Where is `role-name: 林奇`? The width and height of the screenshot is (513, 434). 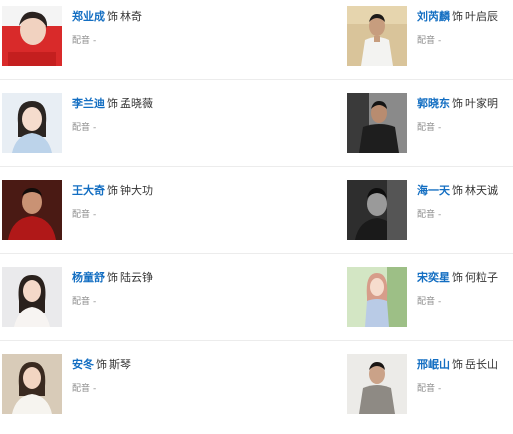 role-name: 林奇 is located at coordinates (131, 16).